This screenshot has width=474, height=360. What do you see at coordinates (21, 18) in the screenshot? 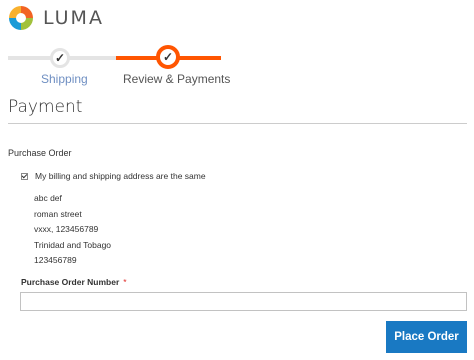
I see `luma-logo-icon` at bounding box center [21, 18].